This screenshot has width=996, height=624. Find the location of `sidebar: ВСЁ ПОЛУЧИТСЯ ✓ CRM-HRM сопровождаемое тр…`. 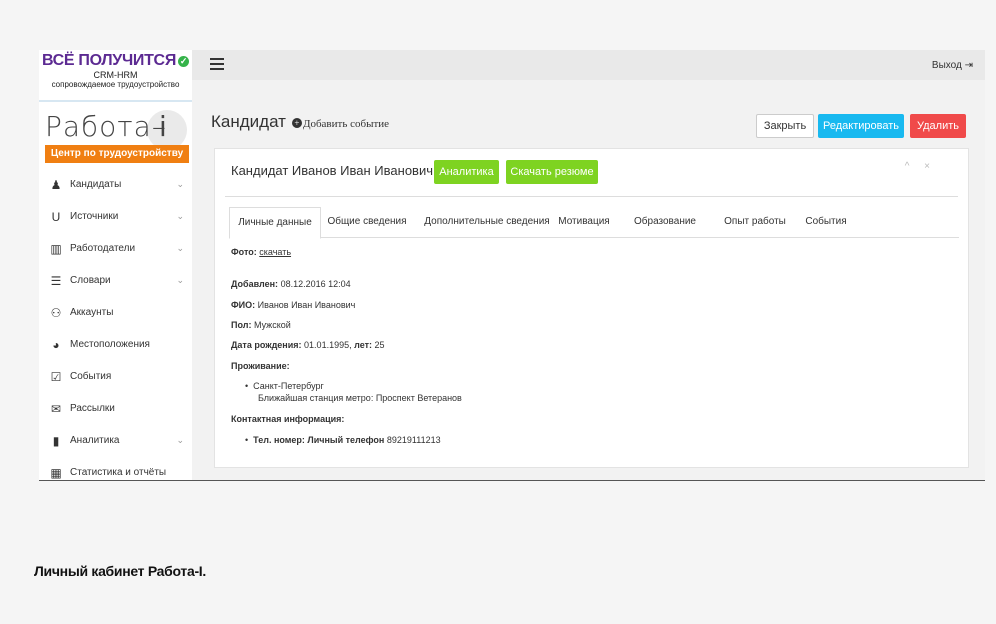

sidebar: ВСЁ ПОЛУЧИТСЯ ✓ CRM-HRM сопровождаемое тр… is located at coordinates (115, 265).